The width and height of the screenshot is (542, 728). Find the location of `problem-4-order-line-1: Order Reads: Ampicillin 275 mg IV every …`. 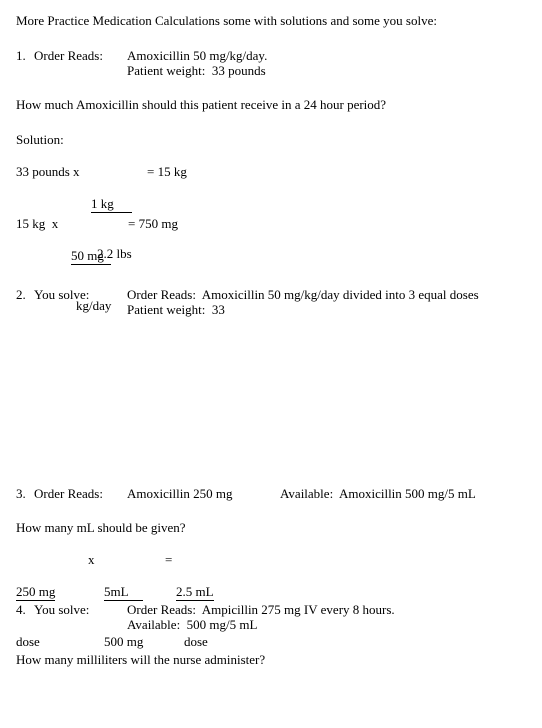

problem-4-order-line-1: Order Reads: Ampicillin 275 mg IV every … is located at coordinates (261, 609).